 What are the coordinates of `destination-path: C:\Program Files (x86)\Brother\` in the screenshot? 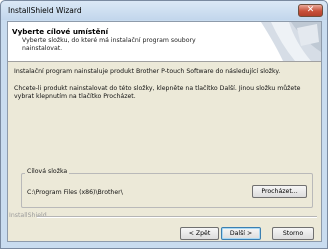 It's located at (75, 192).